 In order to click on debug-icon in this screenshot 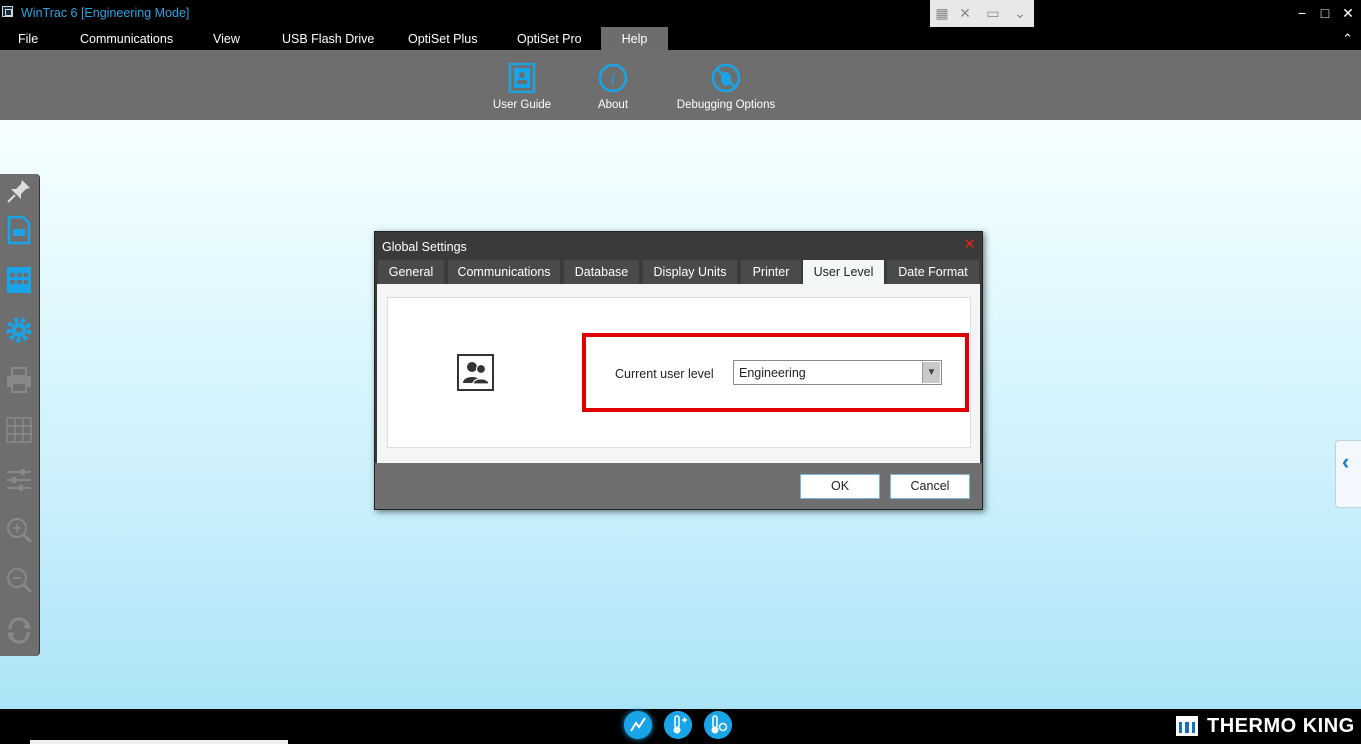, I will do `click(726, 78)`.